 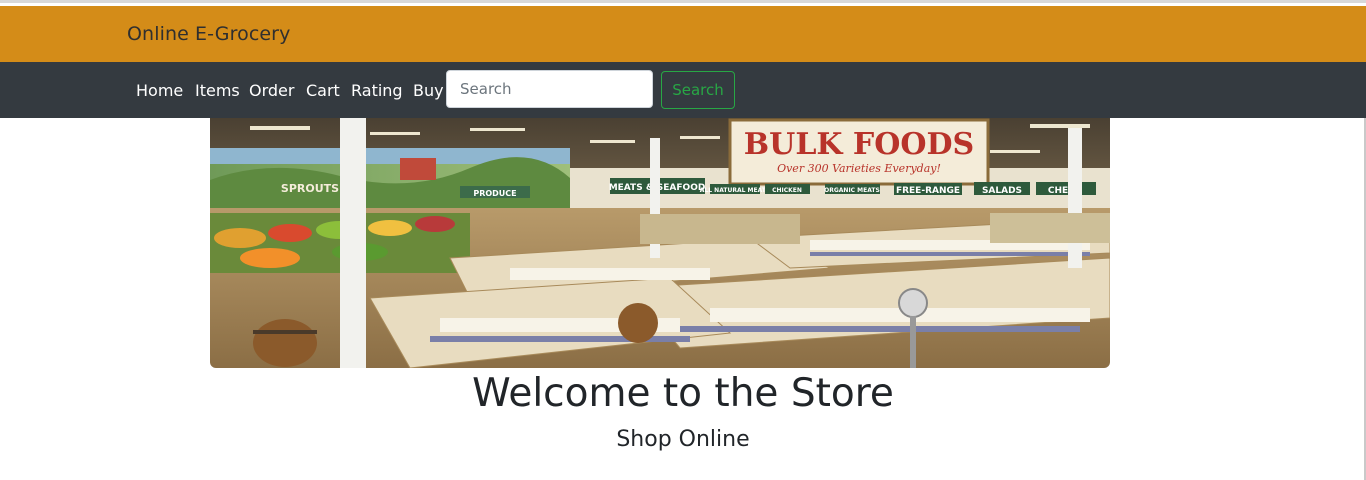 I want to click on brand-link: Online E-Grocery, so click(x=208, y=34).